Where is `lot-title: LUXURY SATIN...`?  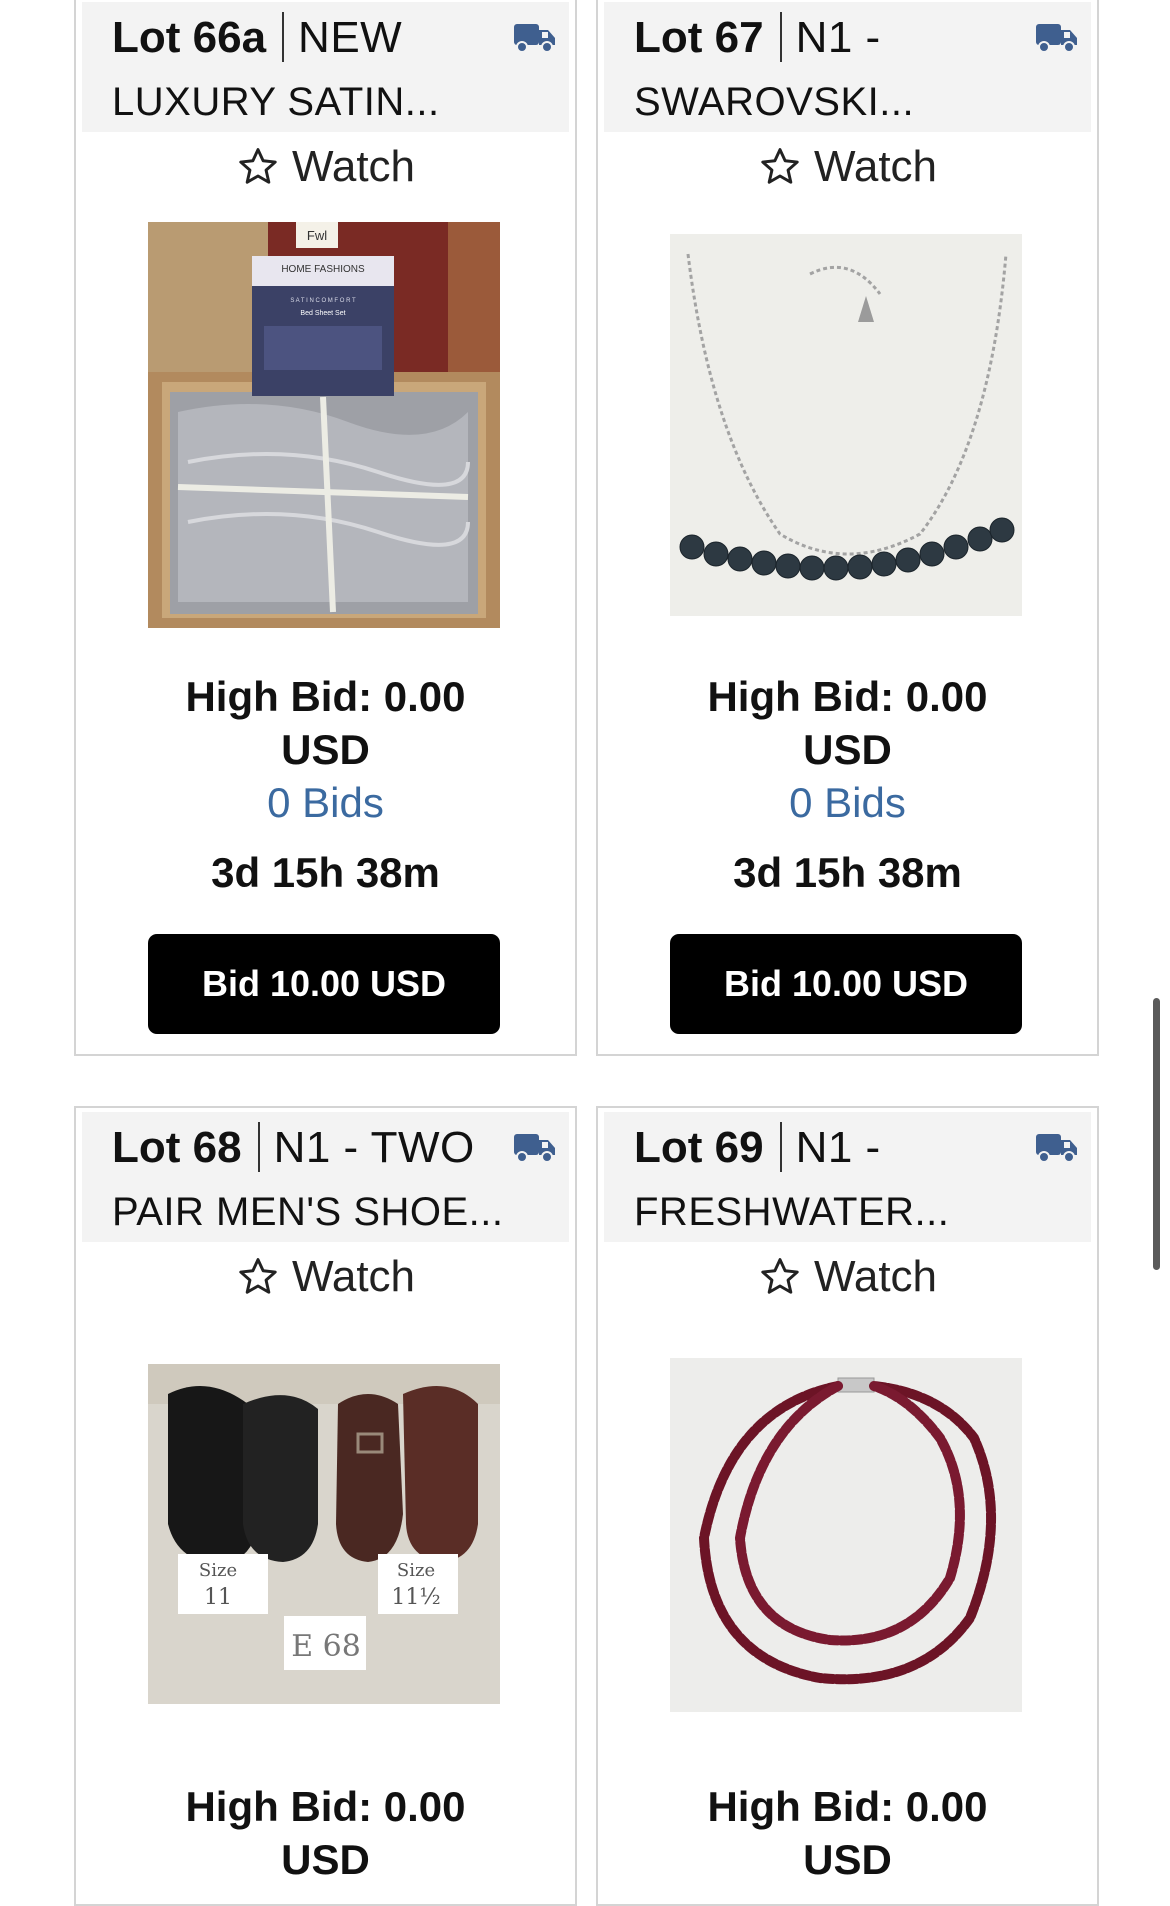 lot-title: LUXURY SATIN... is located at coordinates (276, 102).